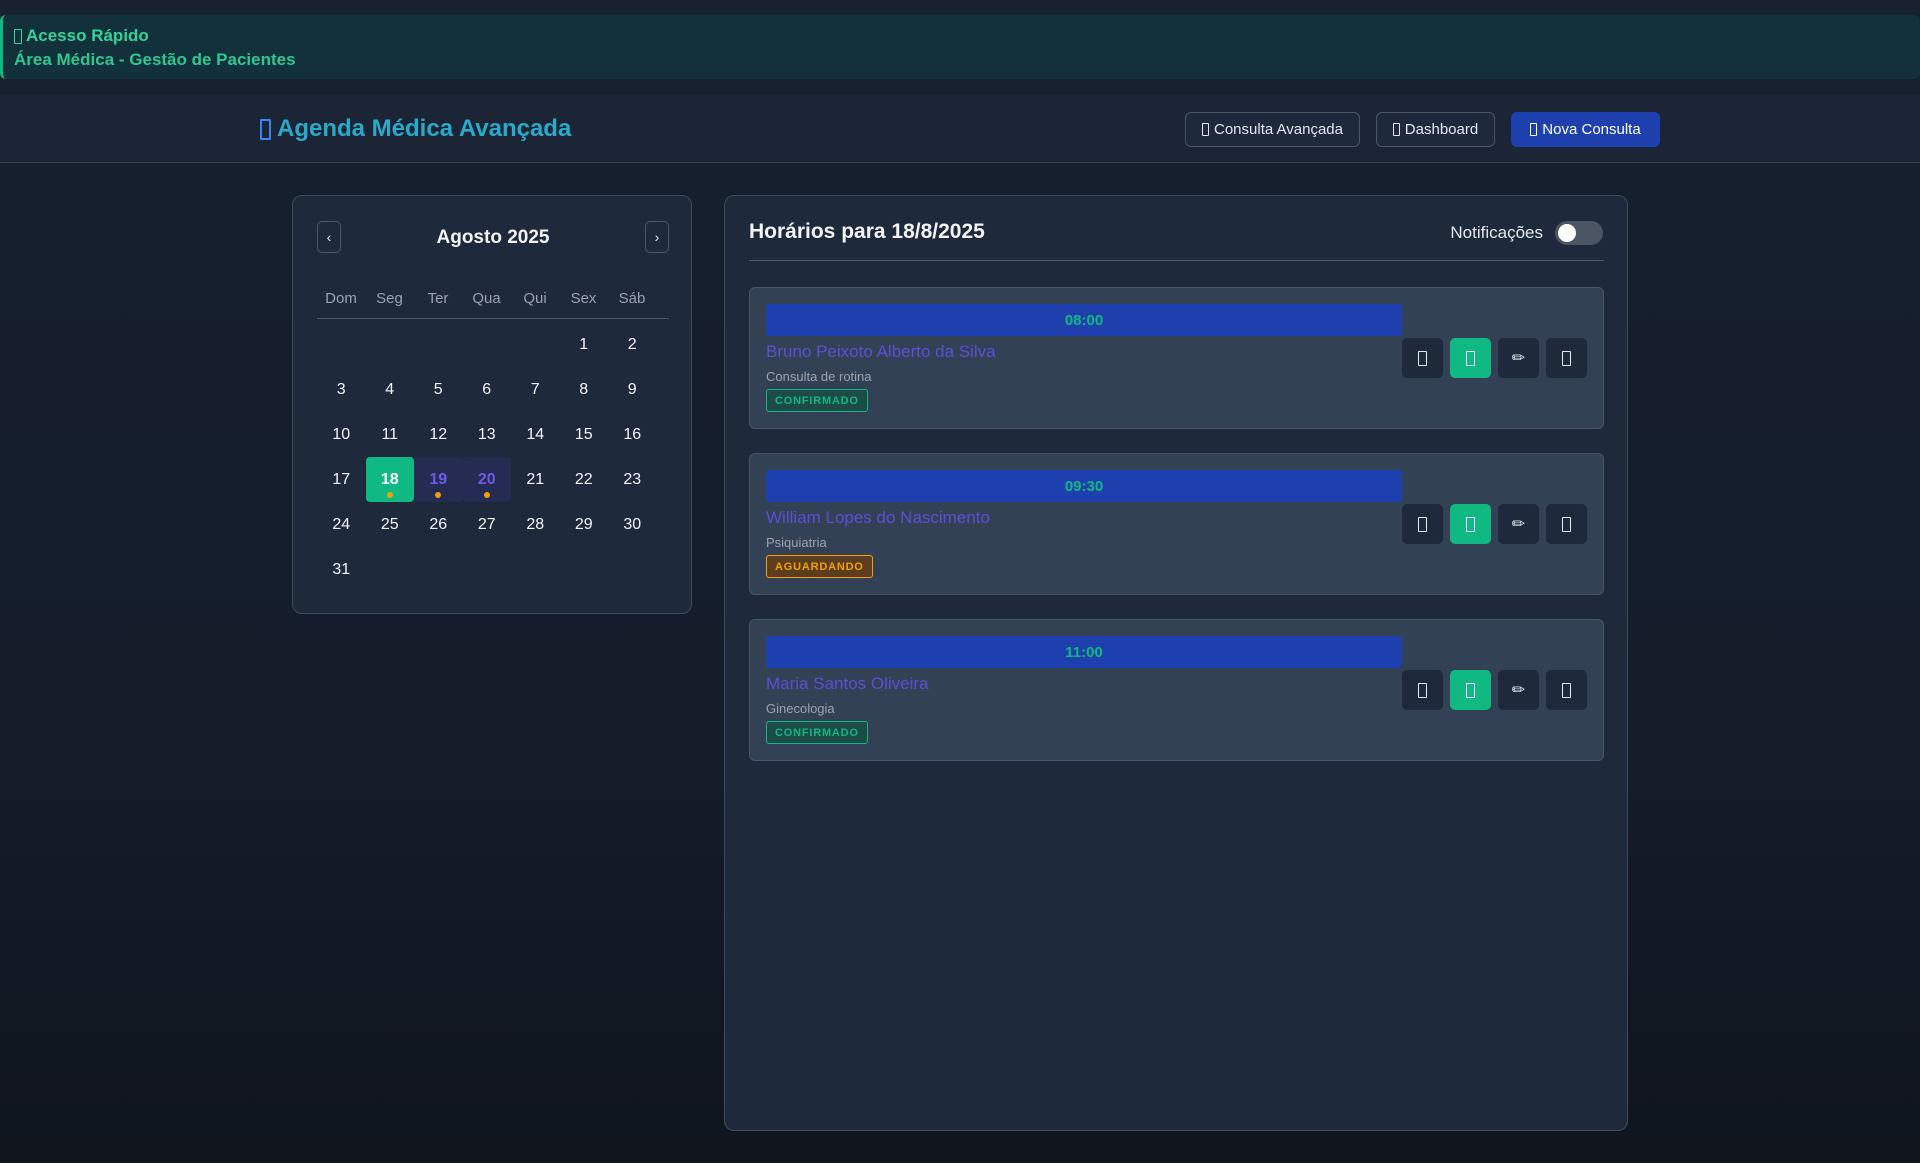 The height and width of the screenshot is (1163, 1920). What do you see at coordinates (878, 518) in the screenshot?
I see `patient-name: William Lopes do Nascimento` at bounding box center [878, 518].